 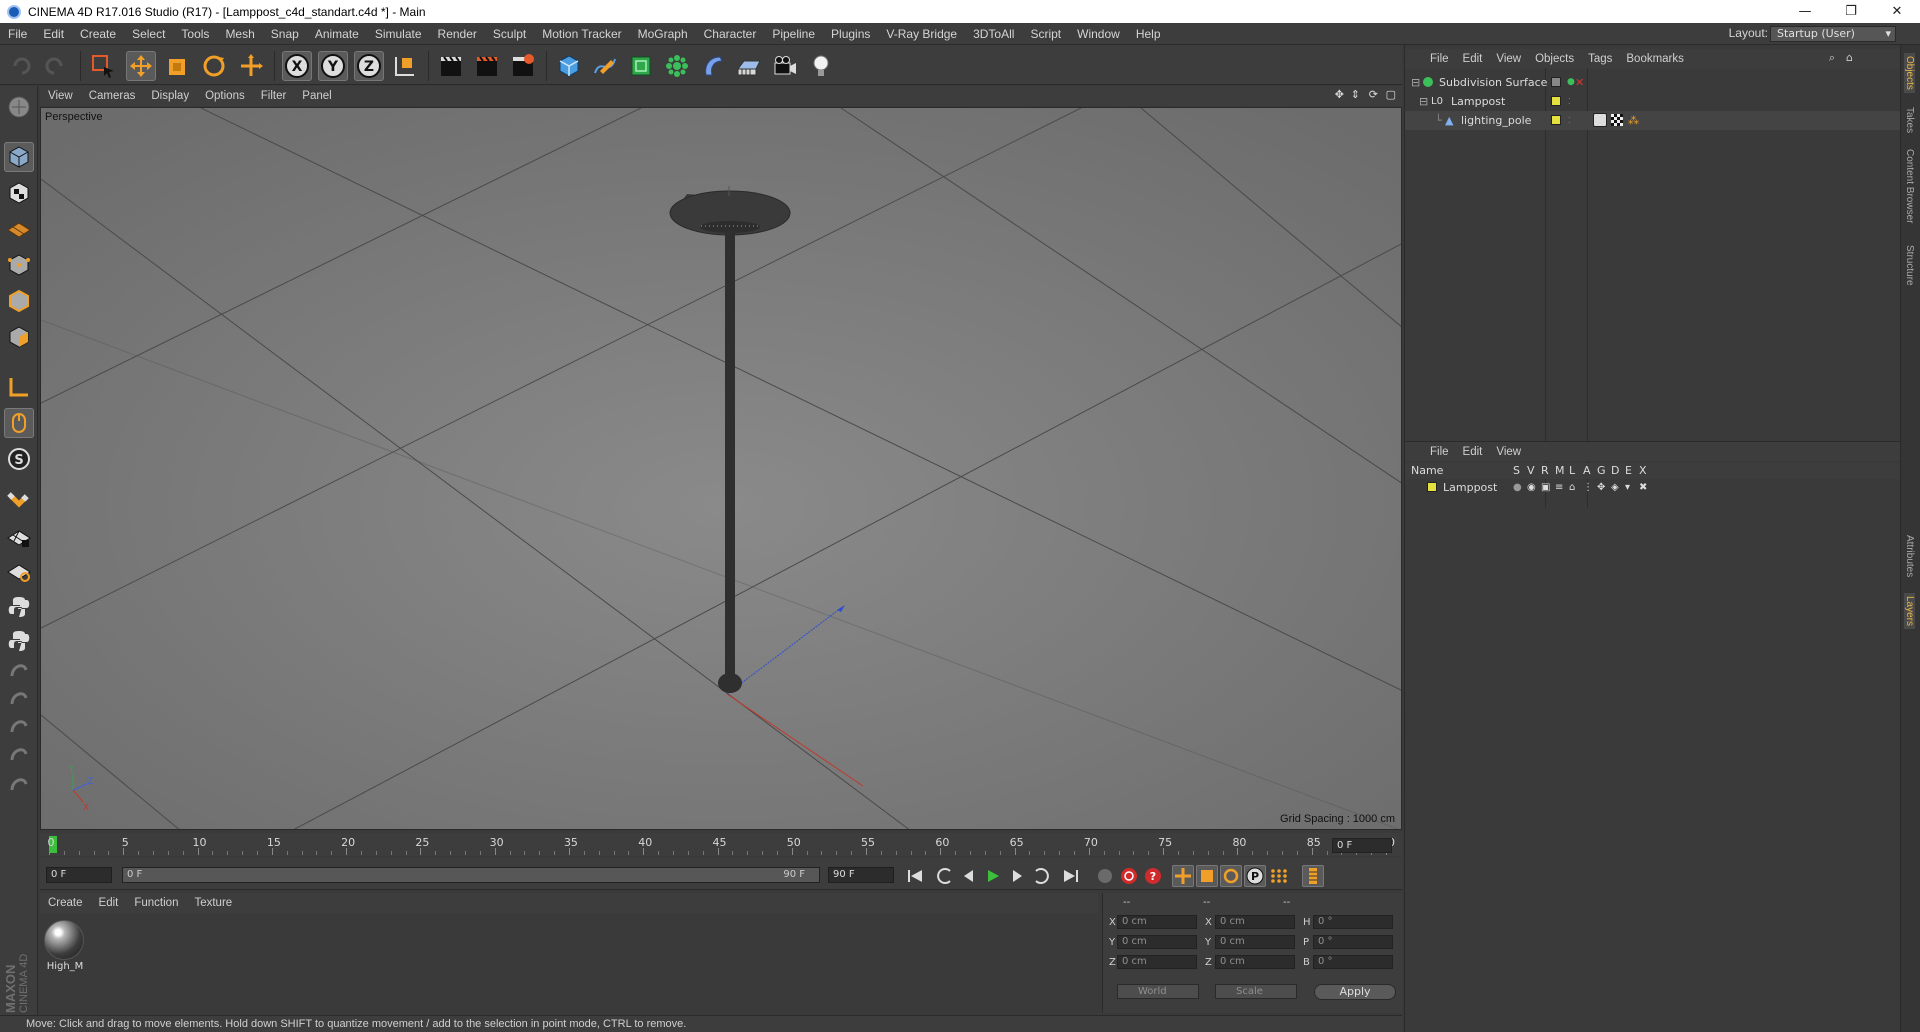 What do you see at coordinates (1909, 73) in the screenshot?
I see `tab-objects: Objects` at bounding box center [1909, 73].